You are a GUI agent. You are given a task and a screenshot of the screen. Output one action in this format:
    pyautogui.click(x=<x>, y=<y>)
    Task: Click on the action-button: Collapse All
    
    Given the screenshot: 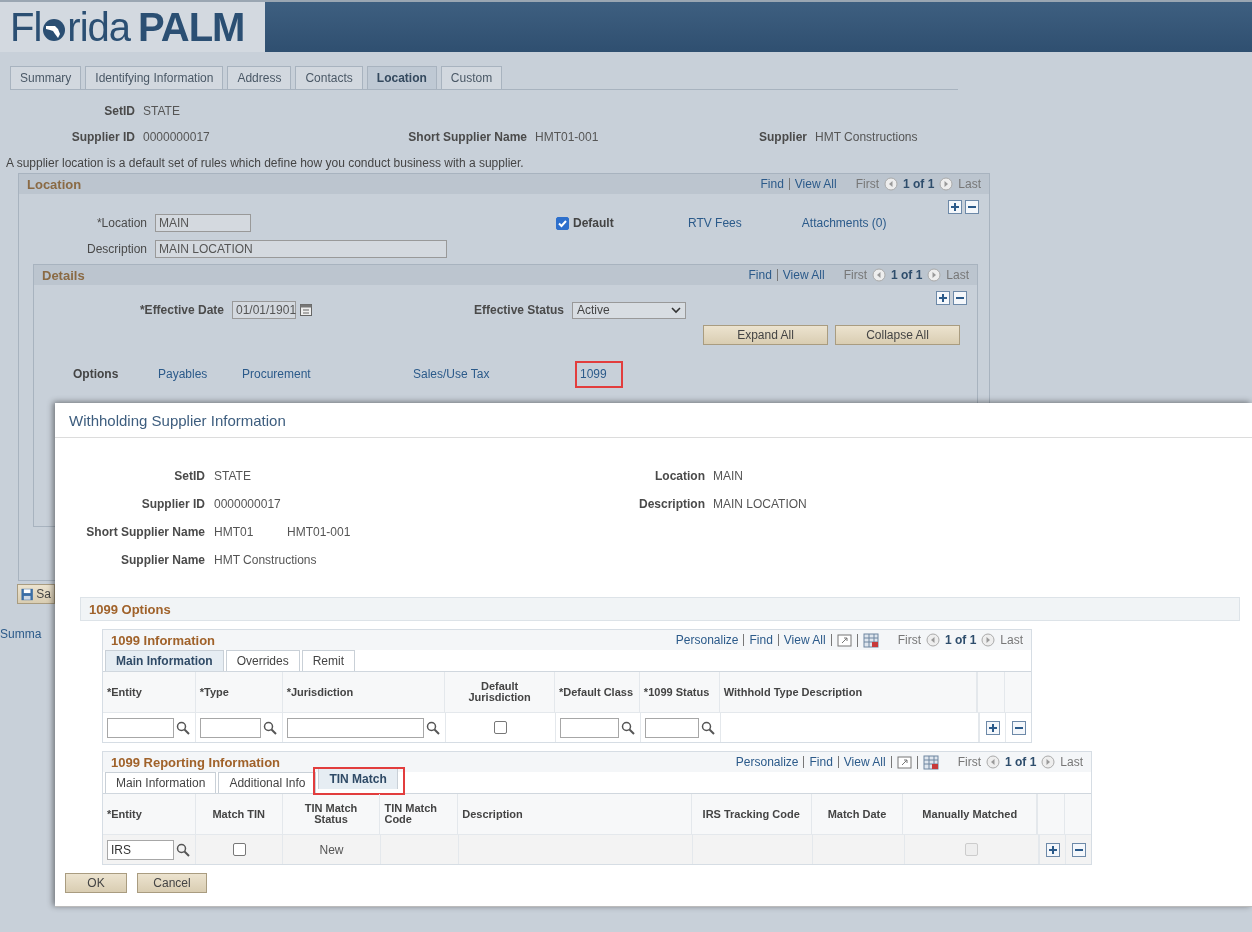 What is the action you would take?
    pyautogui.click(x=897, y=335)
    